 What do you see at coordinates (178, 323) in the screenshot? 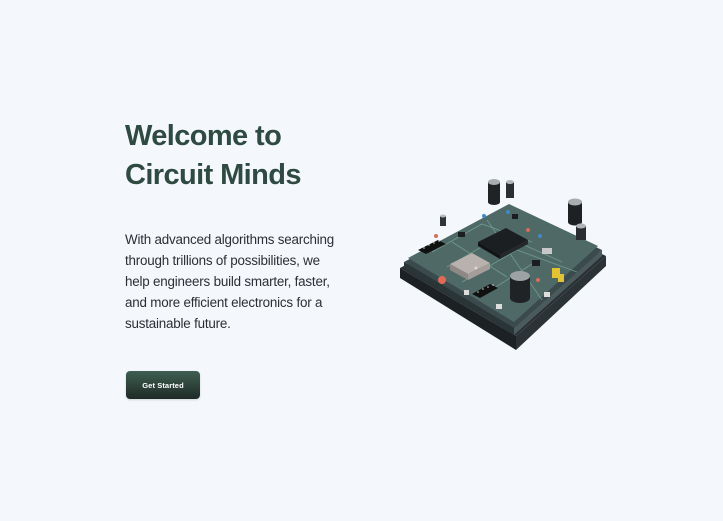
I see `hero-description-line: sustainable future.` at bounding box center [178, 323].